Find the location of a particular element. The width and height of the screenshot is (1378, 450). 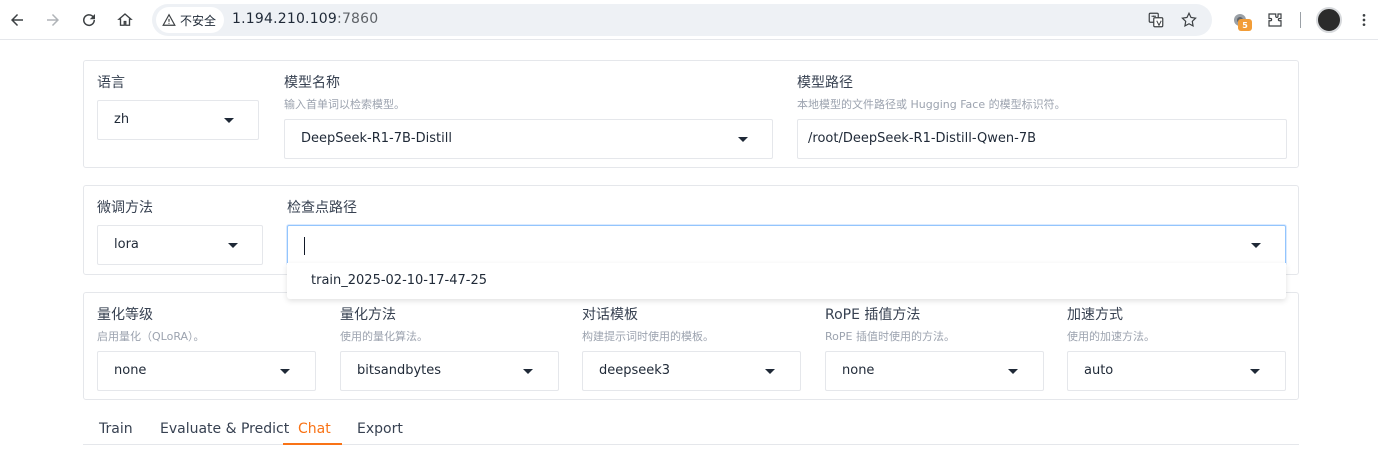

model-path-hint: 本地模型的文件路径或 Hugging Face 的模型标识符。 is located at coordinates (931, 104).